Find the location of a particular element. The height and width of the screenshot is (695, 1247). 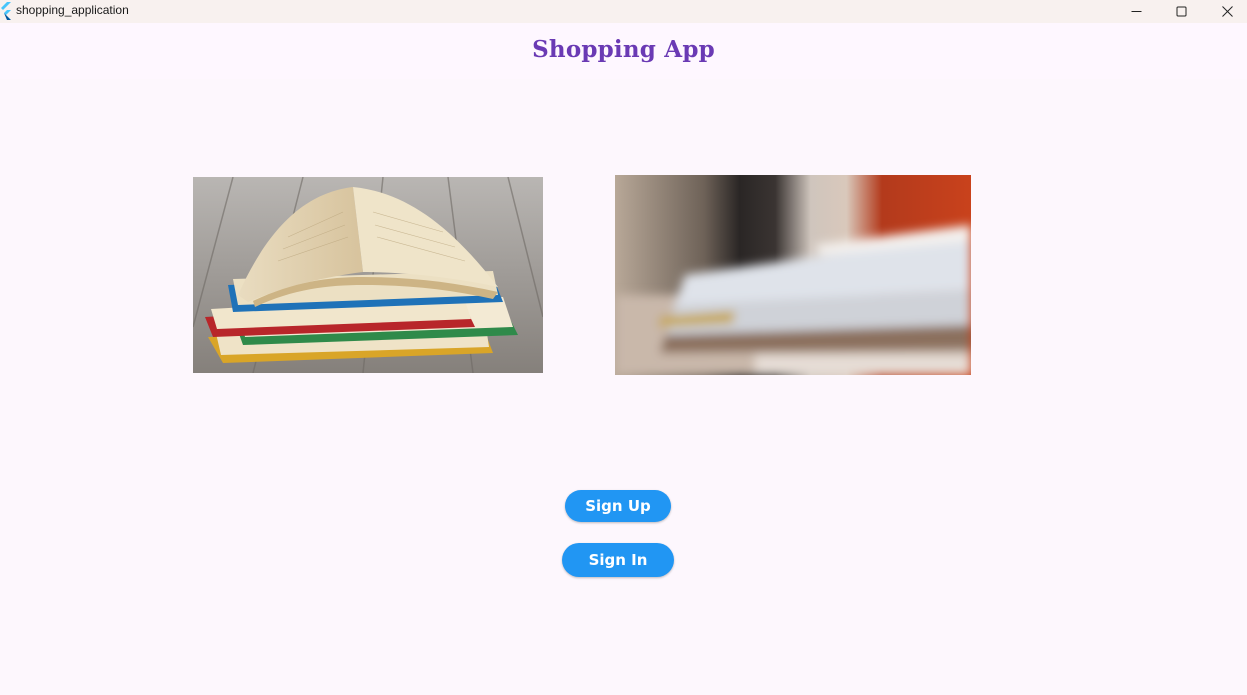

maximize-icon is located at coordinates (1181, 11).